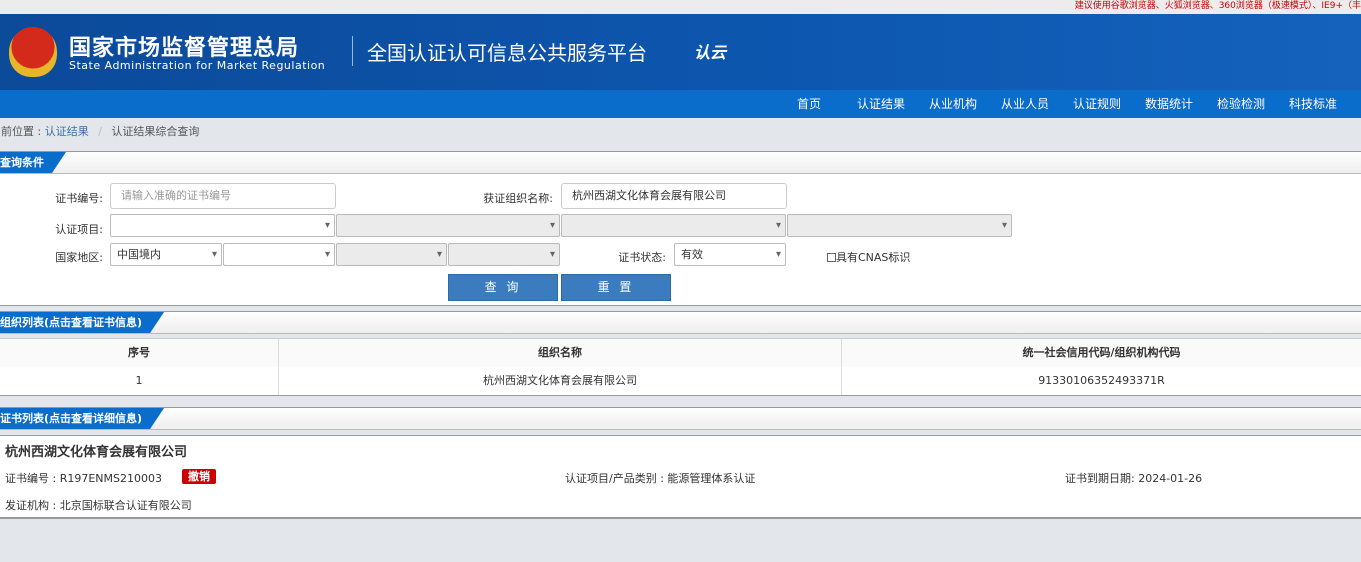 This screenshot has height=562, width=1361. What do you see at coordinates (79, 229) in the screenshot?
I see `project-label: 认证项目:` at bounding box center [79, 229].